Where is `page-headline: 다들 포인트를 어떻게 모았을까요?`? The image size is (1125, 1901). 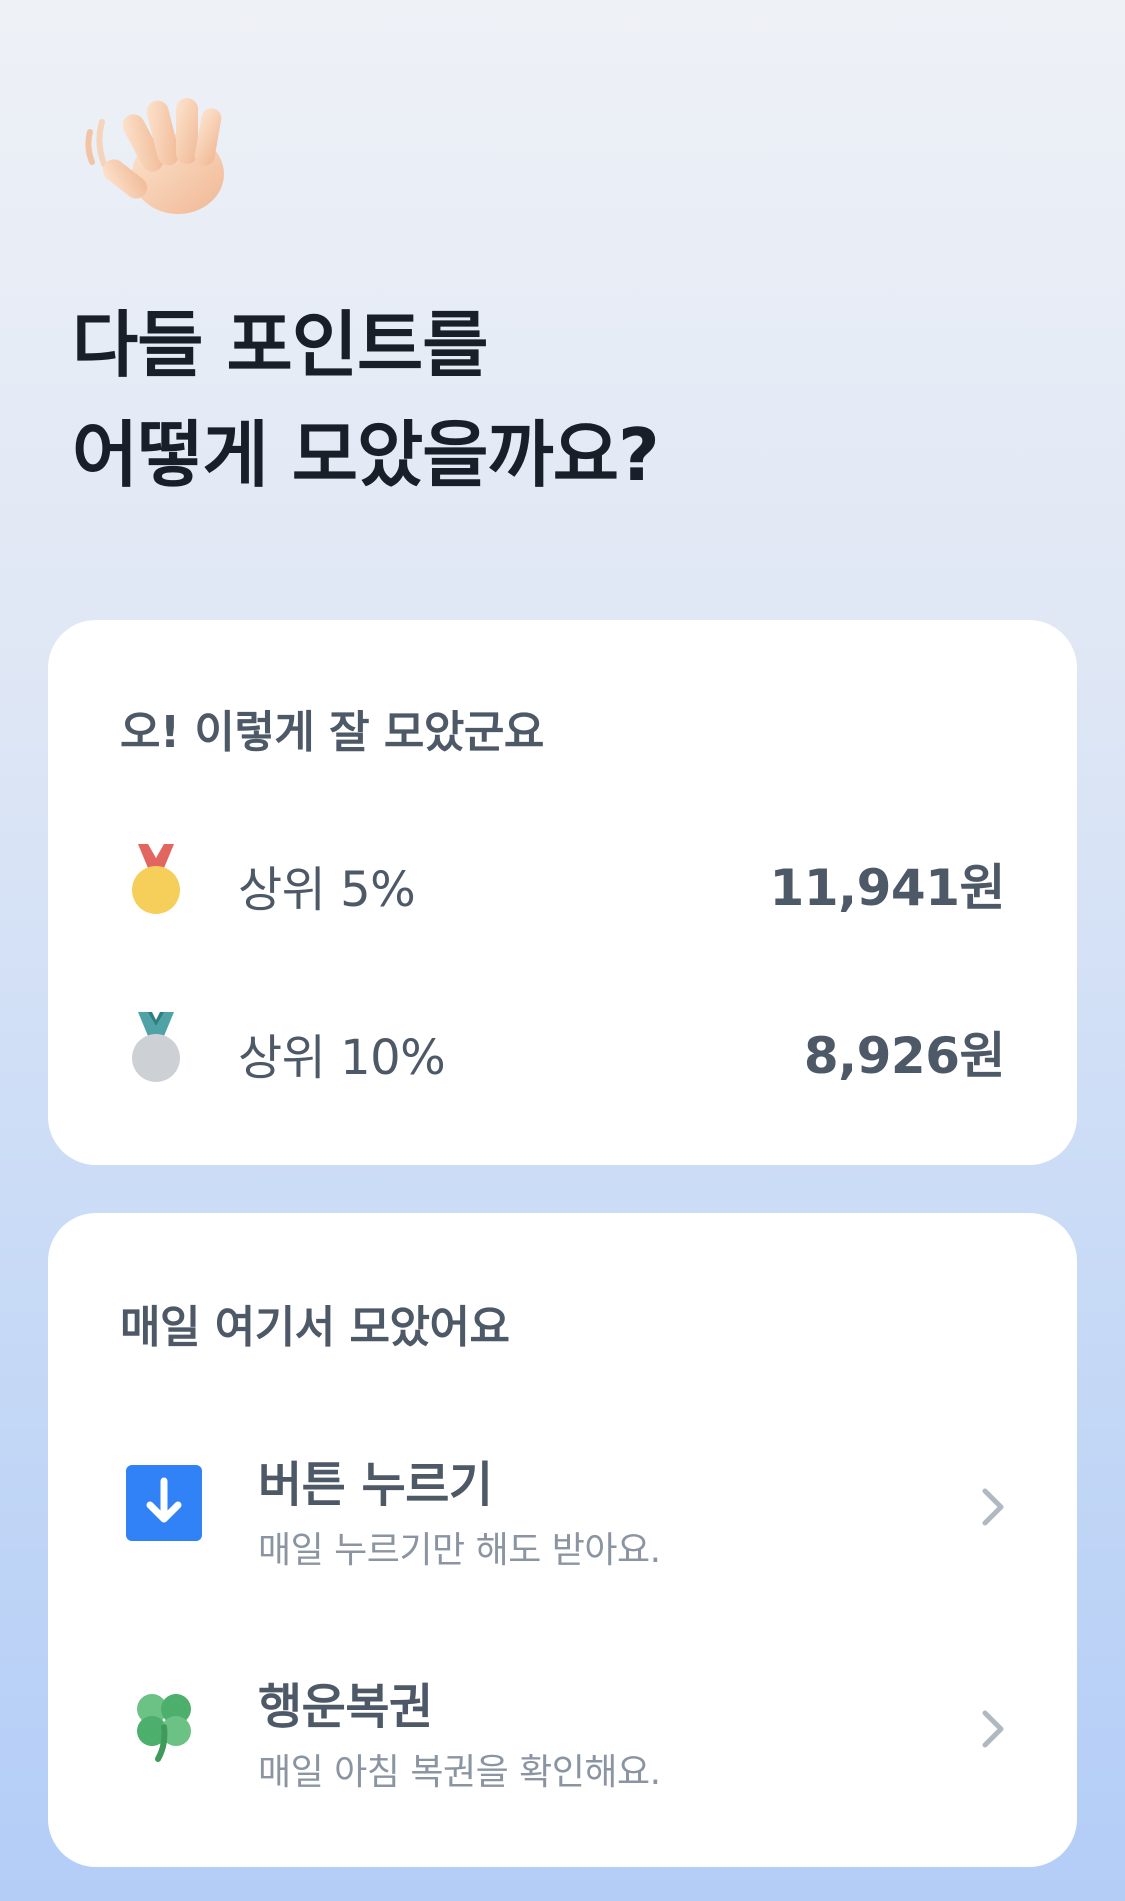
page-headline: 다들 포인트를 어떻게 모았을까요? is located at coordinates (366, 400).